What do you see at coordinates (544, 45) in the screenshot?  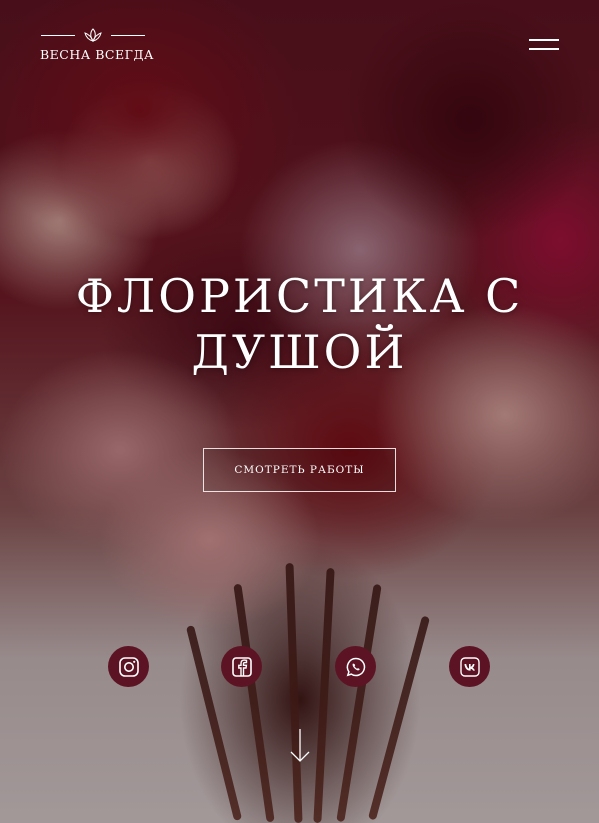 I see `hamburger-menu-icon` at bounding box center [544, 45].